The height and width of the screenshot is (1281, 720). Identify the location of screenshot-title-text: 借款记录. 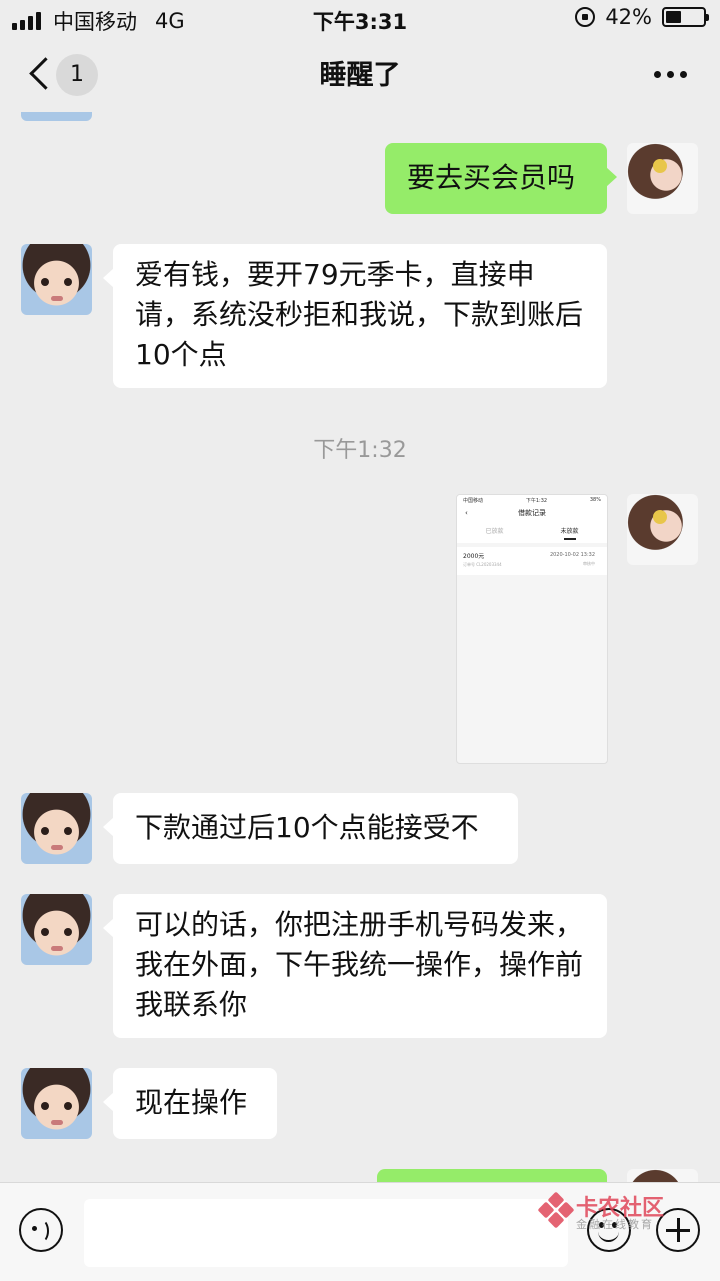
(532, 513).